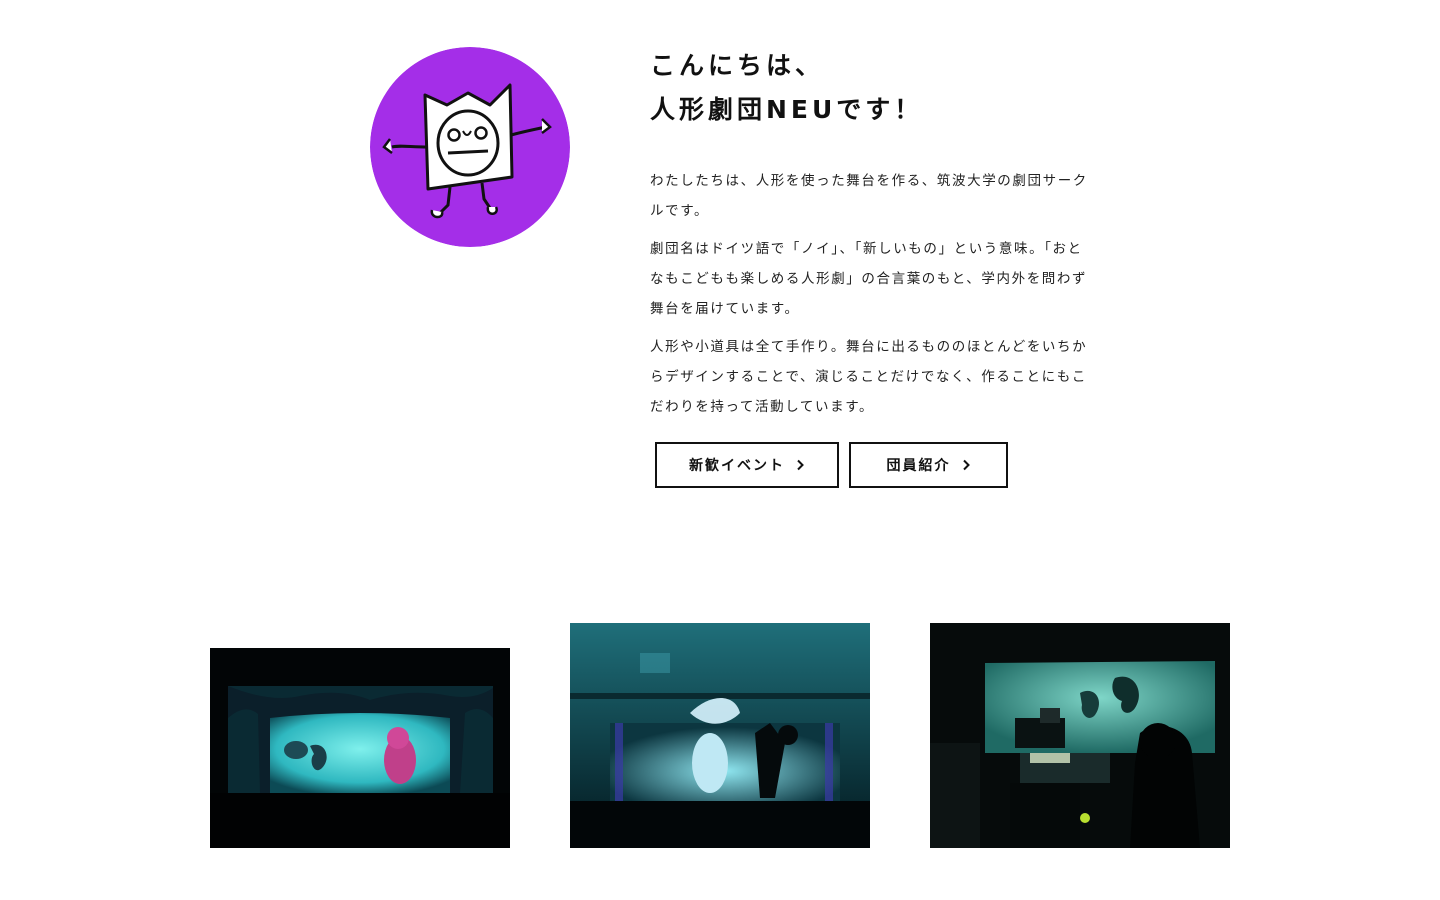 The width and height of the screenshot is (1440, 900). I want to click on headline-line-2: 人形劇団NEUです！, so click(787, 109).